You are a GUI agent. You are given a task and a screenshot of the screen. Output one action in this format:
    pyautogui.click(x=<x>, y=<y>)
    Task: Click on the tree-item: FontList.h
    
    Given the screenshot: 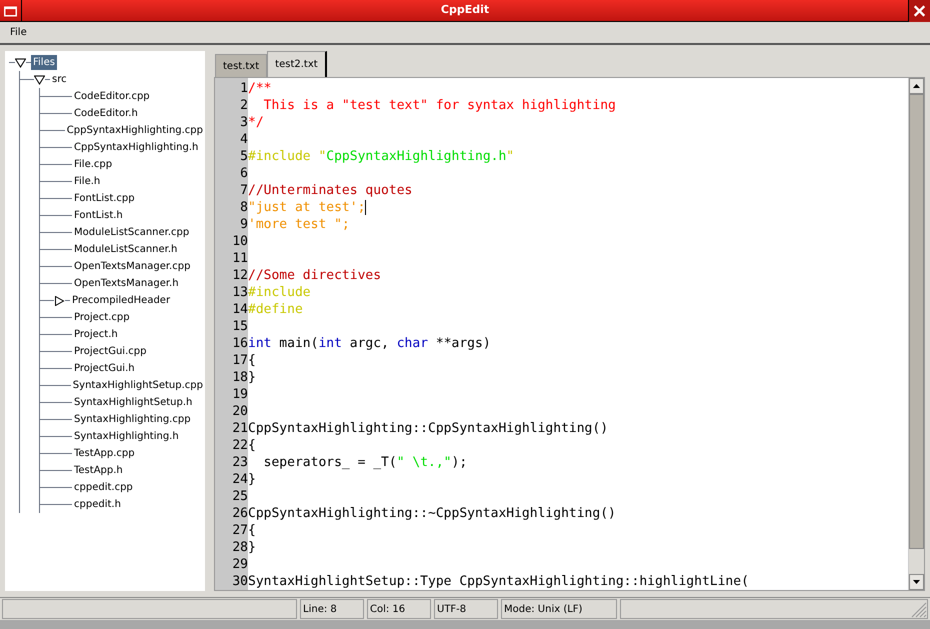 What is the action you would take?
    pyautogui.click(x=98, y=215)
    